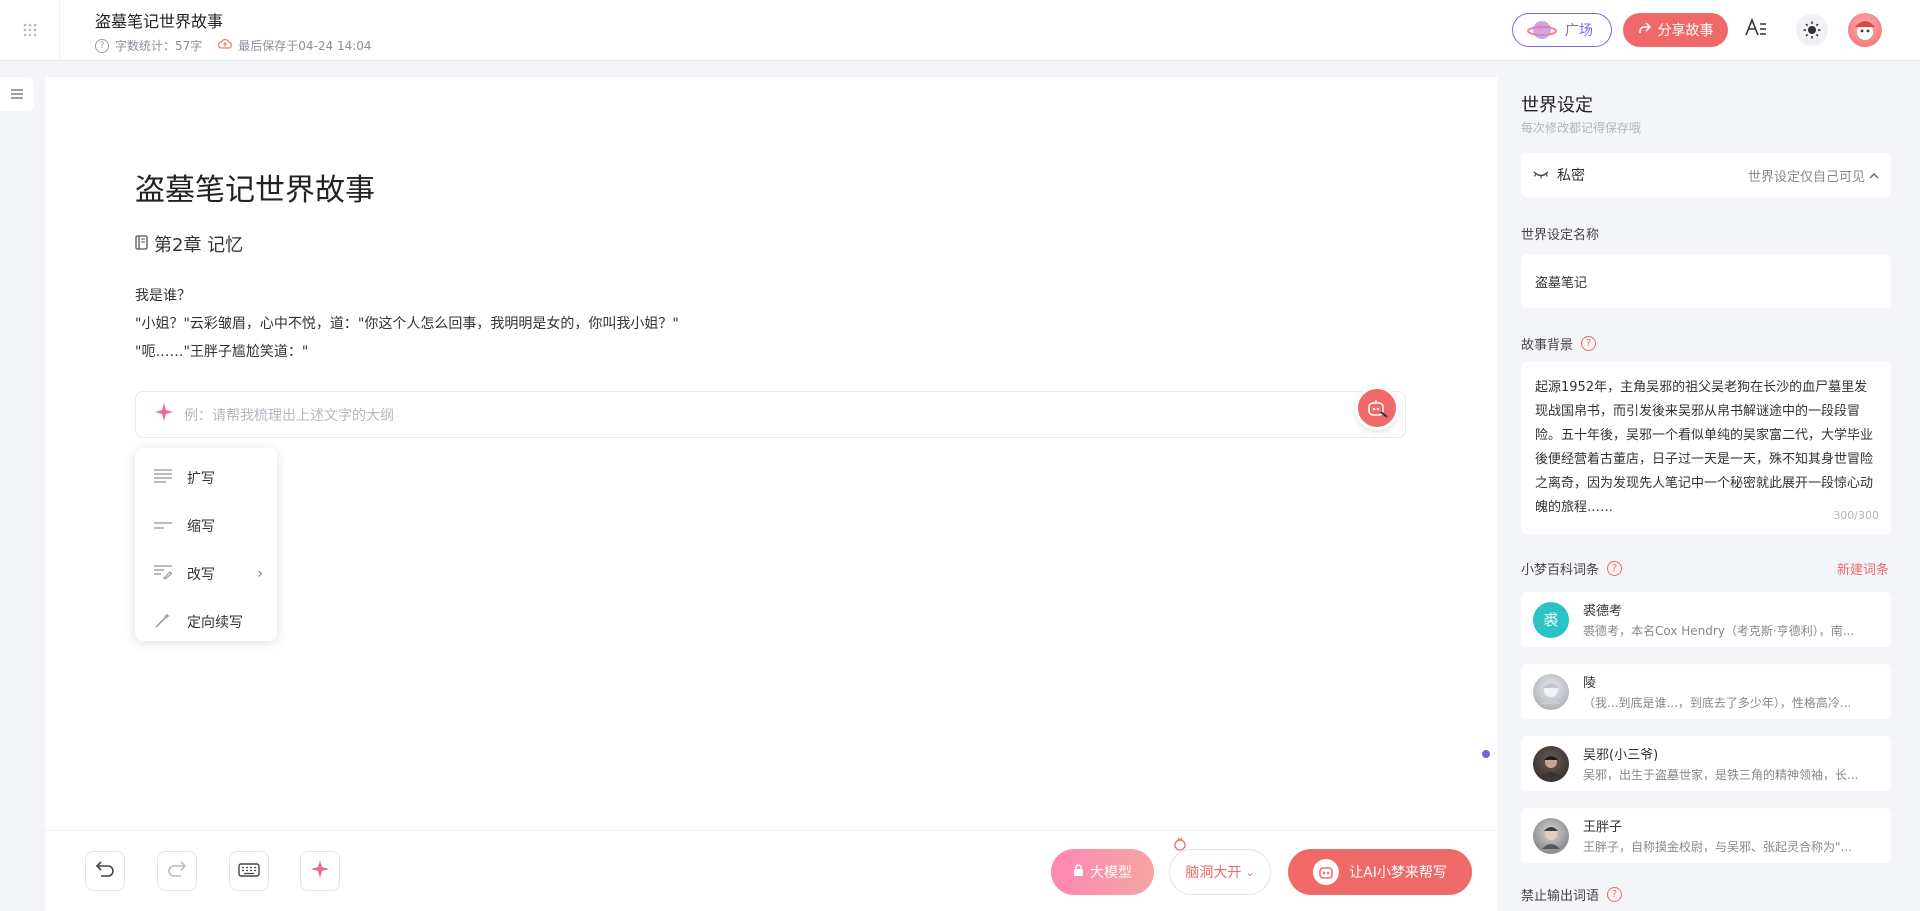 The image size is (1920, 911). Describe the element at coordinates (1377, 408) in the screenshot. I see `ai-robot-button` at that location.